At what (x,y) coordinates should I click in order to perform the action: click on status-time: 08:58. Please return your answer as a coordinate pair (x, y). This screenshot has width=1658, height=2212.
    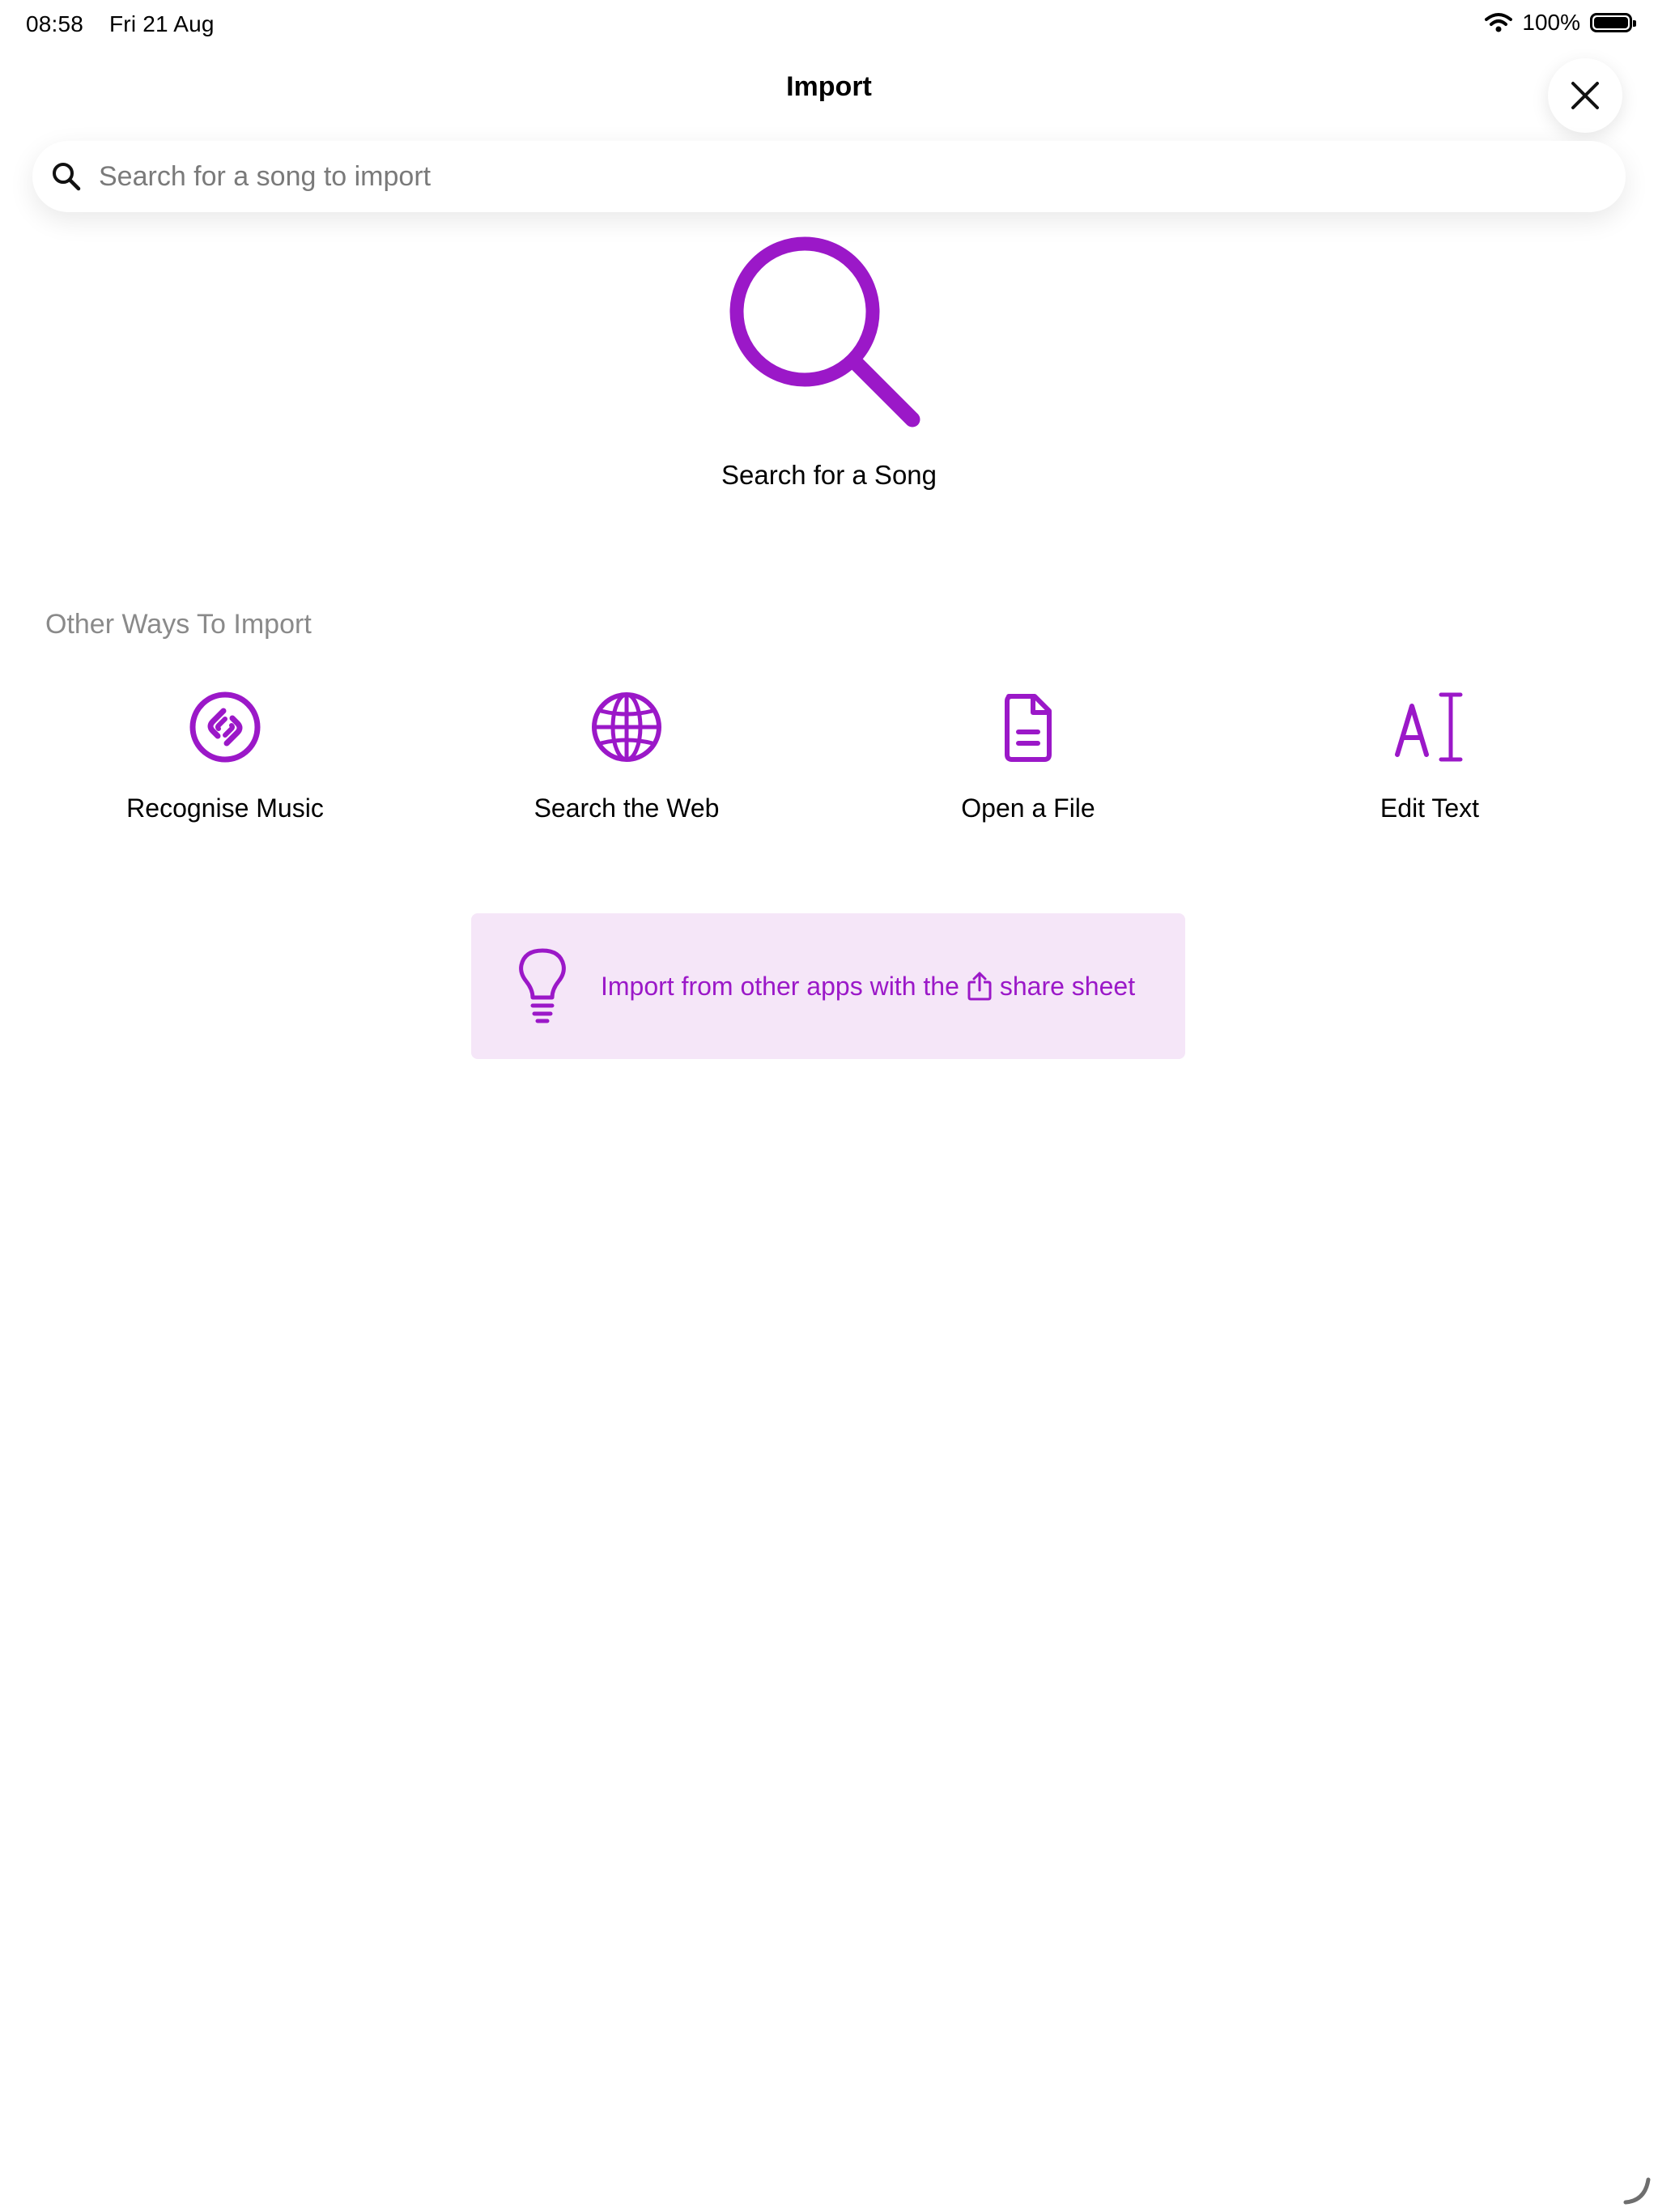
    Looking at the image, I should click on (55, 24).